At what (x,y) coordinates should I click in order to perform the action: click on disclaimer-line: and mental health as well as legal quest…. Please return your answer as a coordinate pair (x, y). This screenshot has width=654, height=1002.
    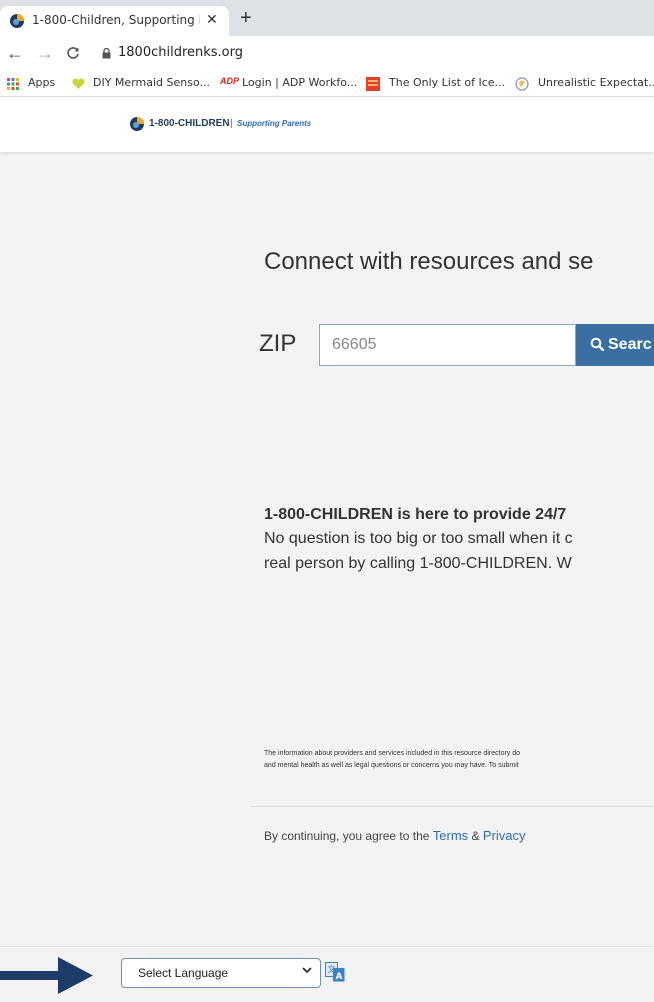
    Looking at the image, I should click on (391, 765).